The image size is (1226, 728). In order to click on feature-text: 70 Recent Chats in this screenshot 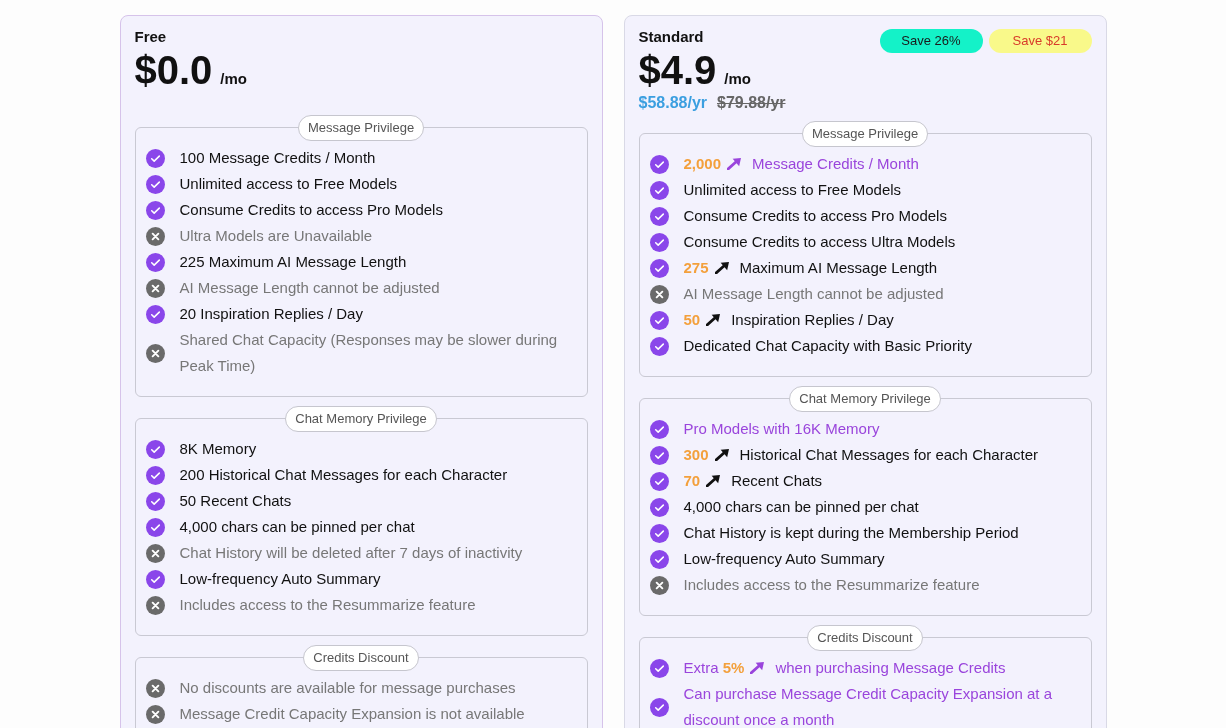, I will do `click(753, 481)`.